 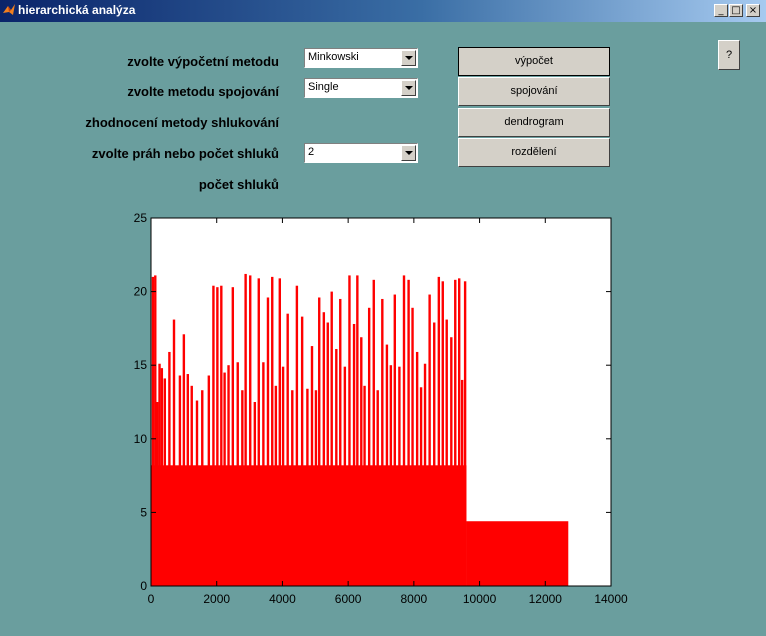 I want to click on y-tick-label: 15, so click(x=141, y=365).